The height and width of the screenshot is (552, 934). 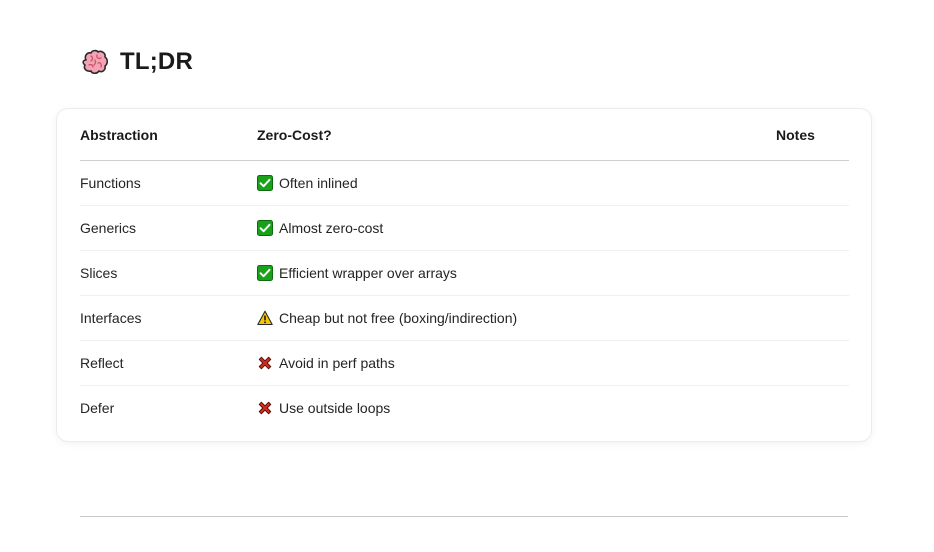 I want to click on zero-cost-cell: Often inlined, so click(x=516, y=183).